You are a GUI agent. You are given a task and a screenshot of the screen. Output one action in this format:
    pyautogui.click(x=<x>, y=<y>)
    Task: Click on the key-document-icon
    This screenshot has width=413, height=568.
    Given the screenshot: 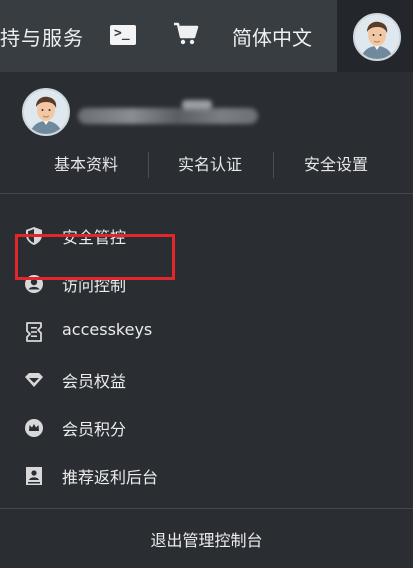 What is the action you would take?
    pyautogui.click(x=34, y=332)
    